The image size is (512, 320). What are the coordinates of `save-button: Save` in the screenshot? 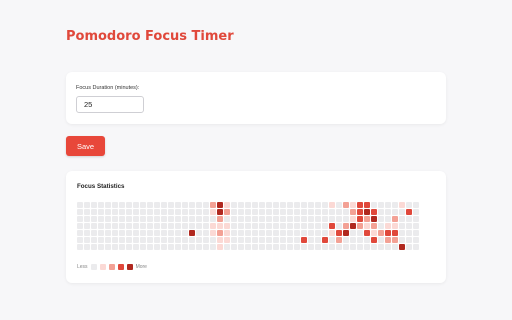 It's located at (85, 146).